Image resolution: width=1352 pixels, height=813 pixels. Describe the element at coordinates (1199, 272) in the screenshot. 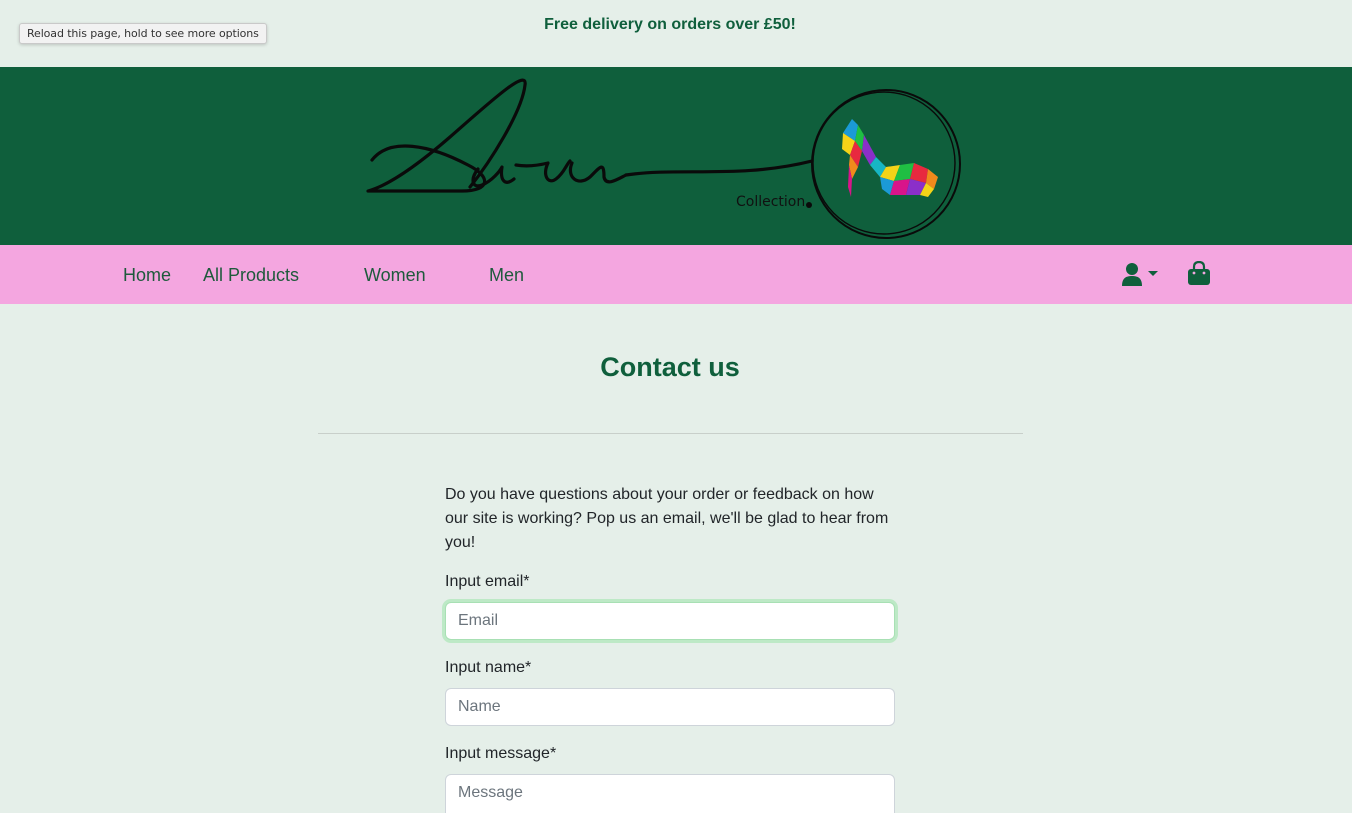

I see `shopping-bag-icon` at that location.